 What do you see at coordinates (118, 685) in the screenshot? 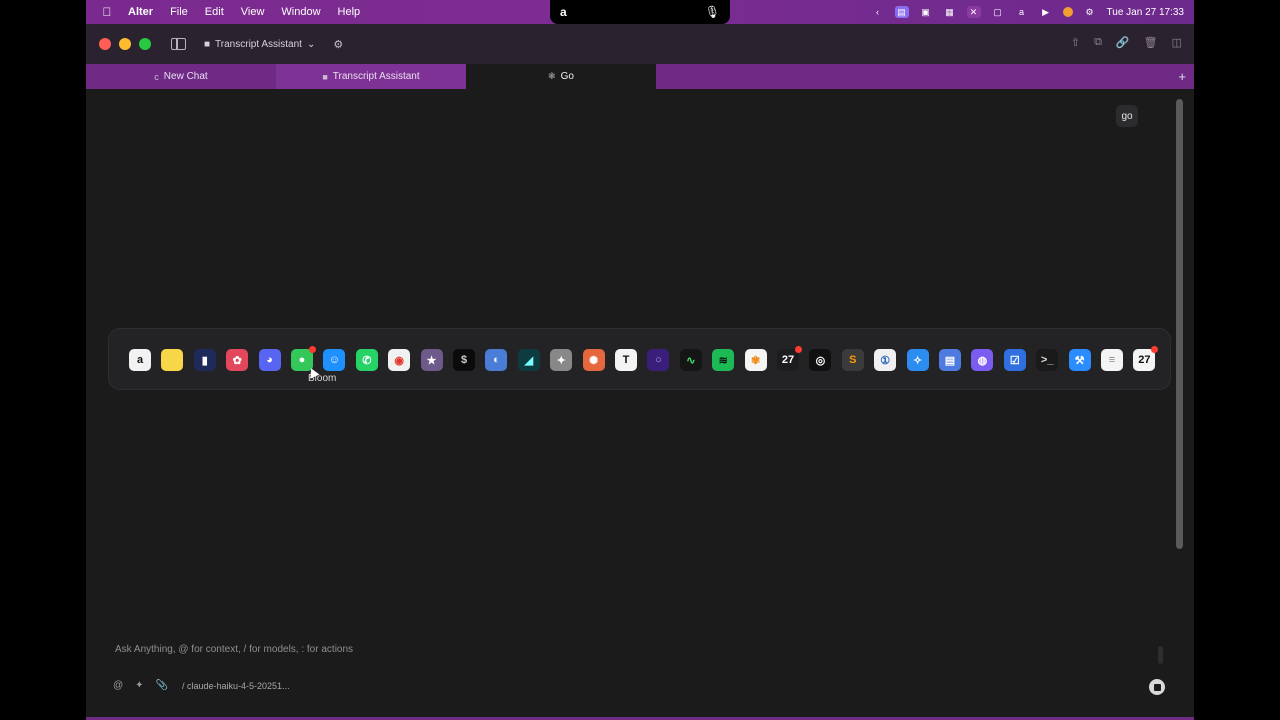
I see `at-mention-icon: @` at bounding box center [118, 685].